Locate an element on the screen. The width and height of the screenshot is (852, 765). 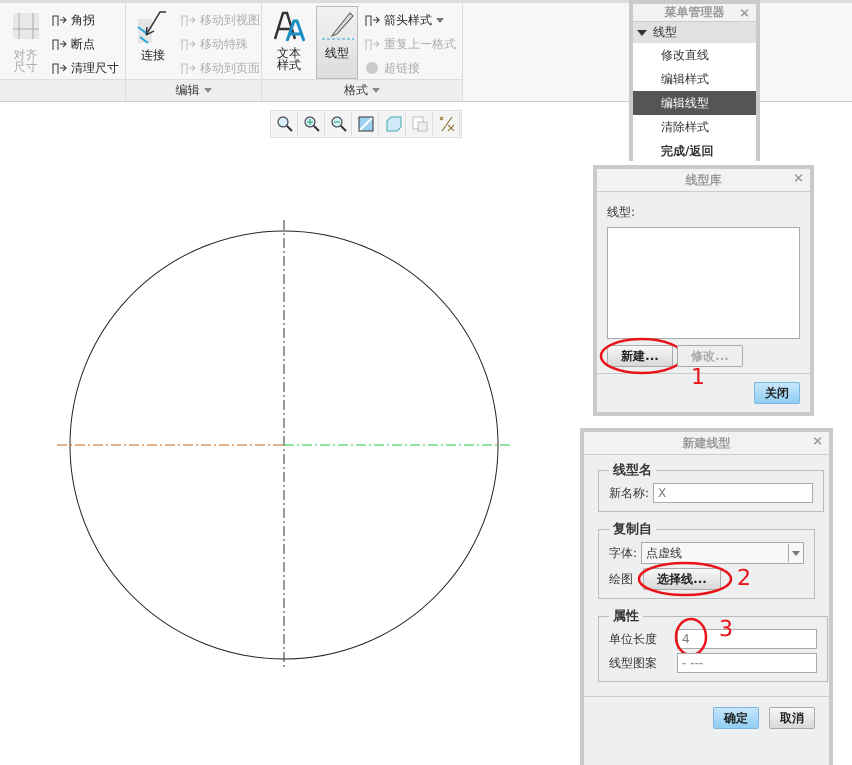
menu-item: 编辑线型 is located at coordinates (694, 103).